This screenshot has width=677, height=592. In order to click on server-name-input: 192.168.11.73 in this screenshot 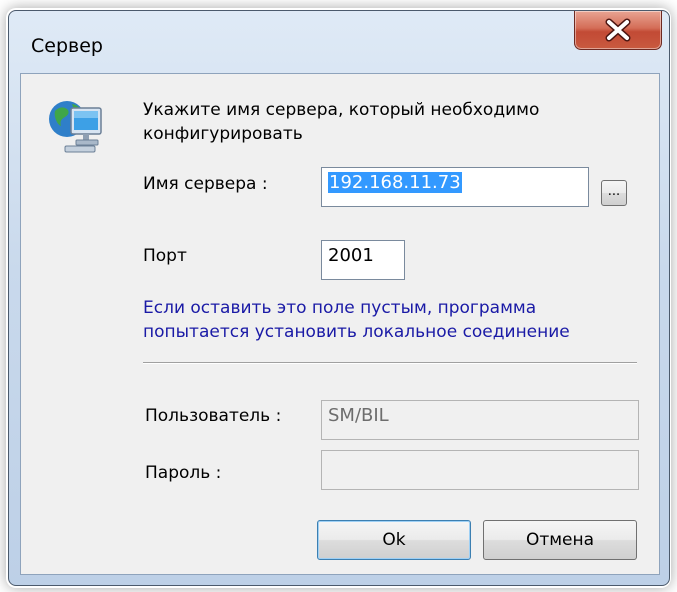, I will do `click(455, 187)`.